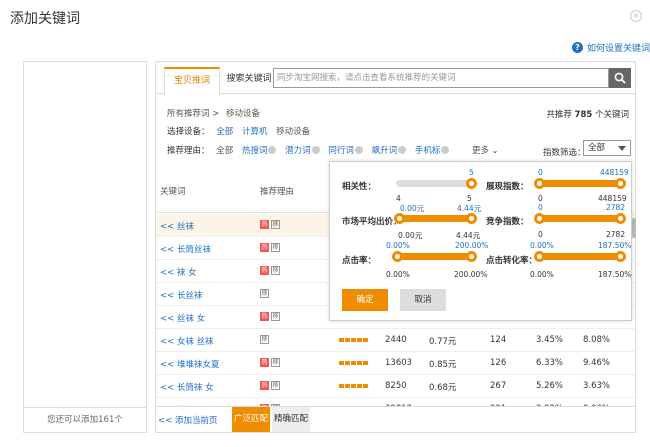  I want to click on ctr-label: 点击率：, so click(359, 261).